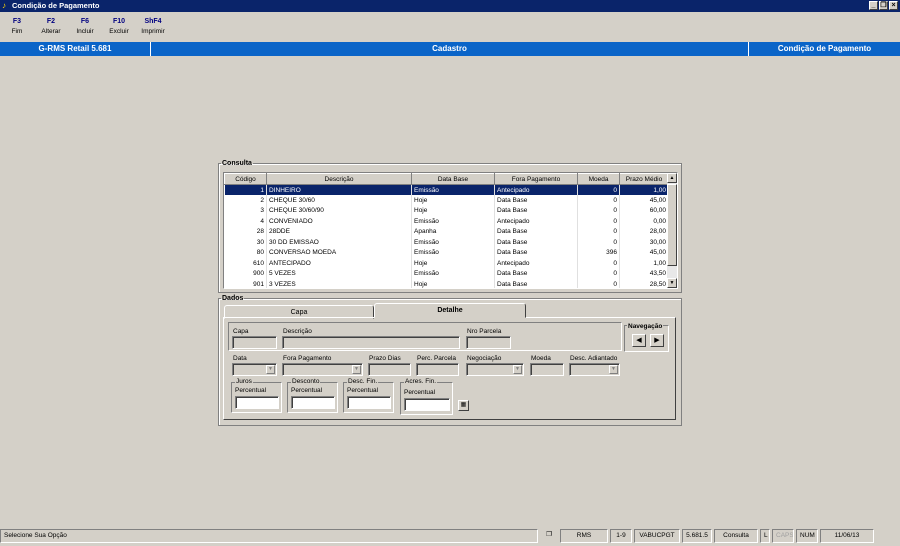 The height and width of the screenshot is (546, 900). Describe the element at coordinates (446, 210) in the screenshot. I see `table-row: 3 CHEQUE 30/60/90 Hoje Data Base 0 60,00` at that location.